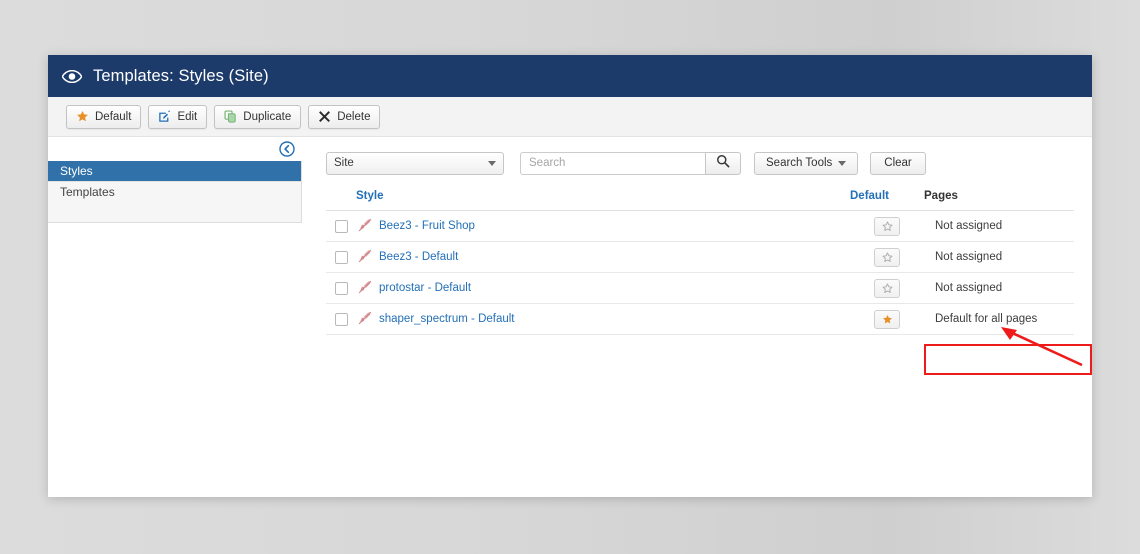  What do you see at coordinates (76, 171) in the screenshot?
I see `sidebar-item-label: Styles` at bounding box center [76, 171].